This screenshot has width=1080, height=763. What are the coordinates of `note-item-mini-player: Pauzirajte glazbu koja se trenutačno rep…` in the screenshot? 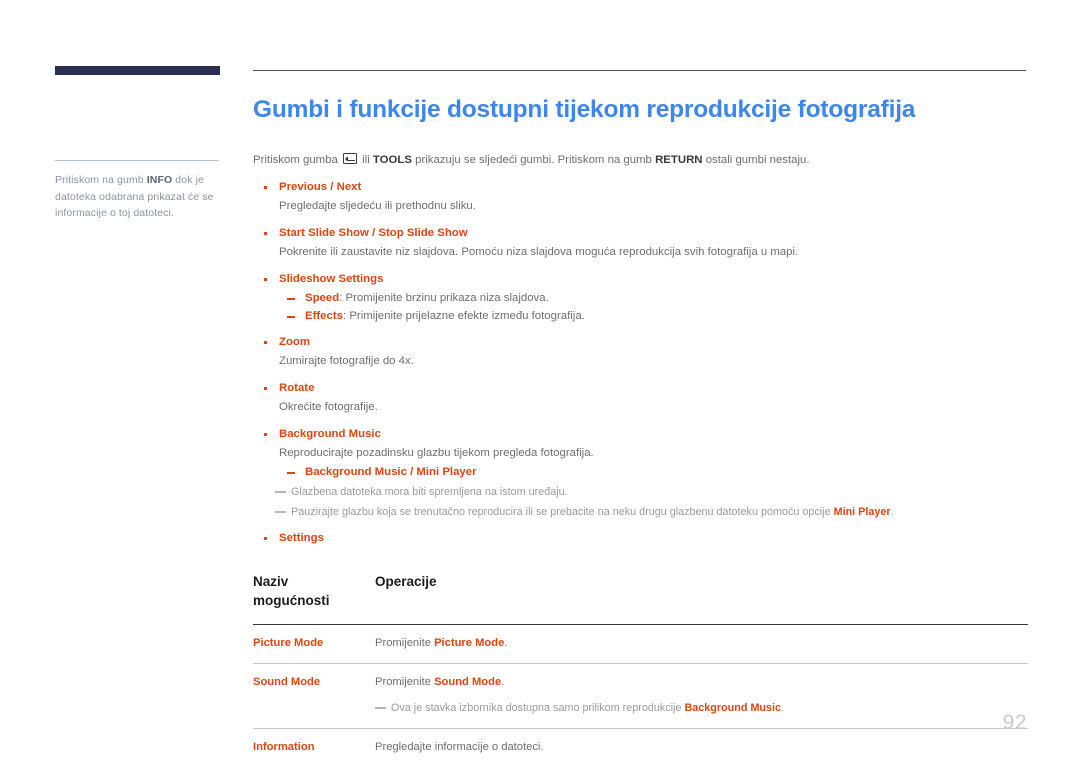 It's located at (640, 512).